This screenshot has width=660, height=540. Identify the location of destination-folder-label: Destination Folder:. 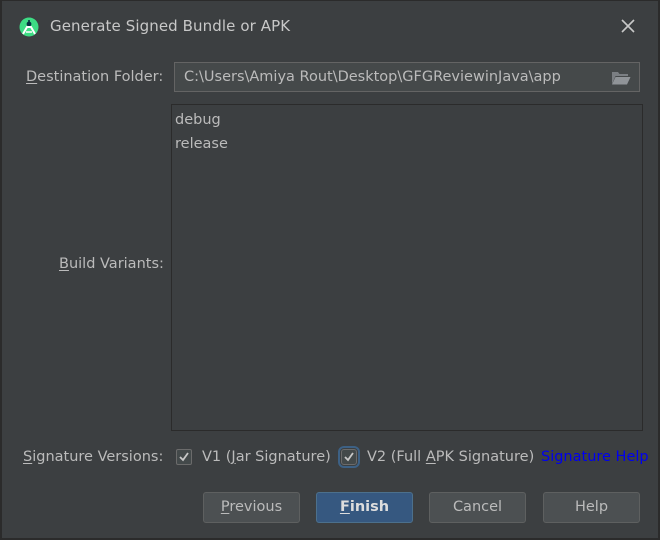
(94, 77).